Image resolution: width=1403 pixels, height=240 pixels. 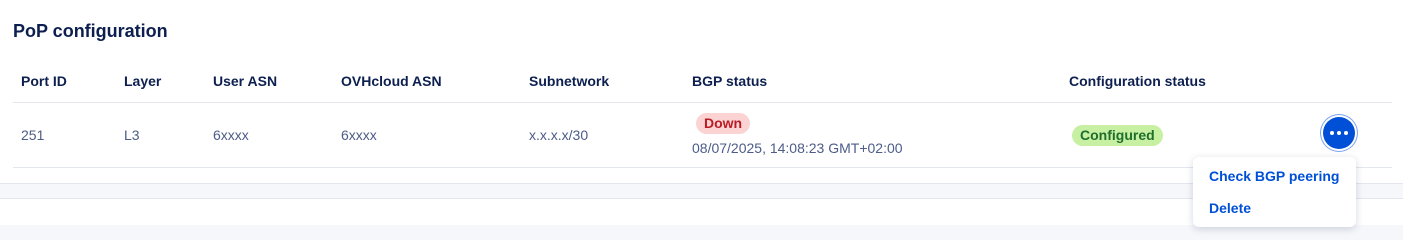 I want to click on column-header-user-asn: User ASN, so click(x=245, y=81).